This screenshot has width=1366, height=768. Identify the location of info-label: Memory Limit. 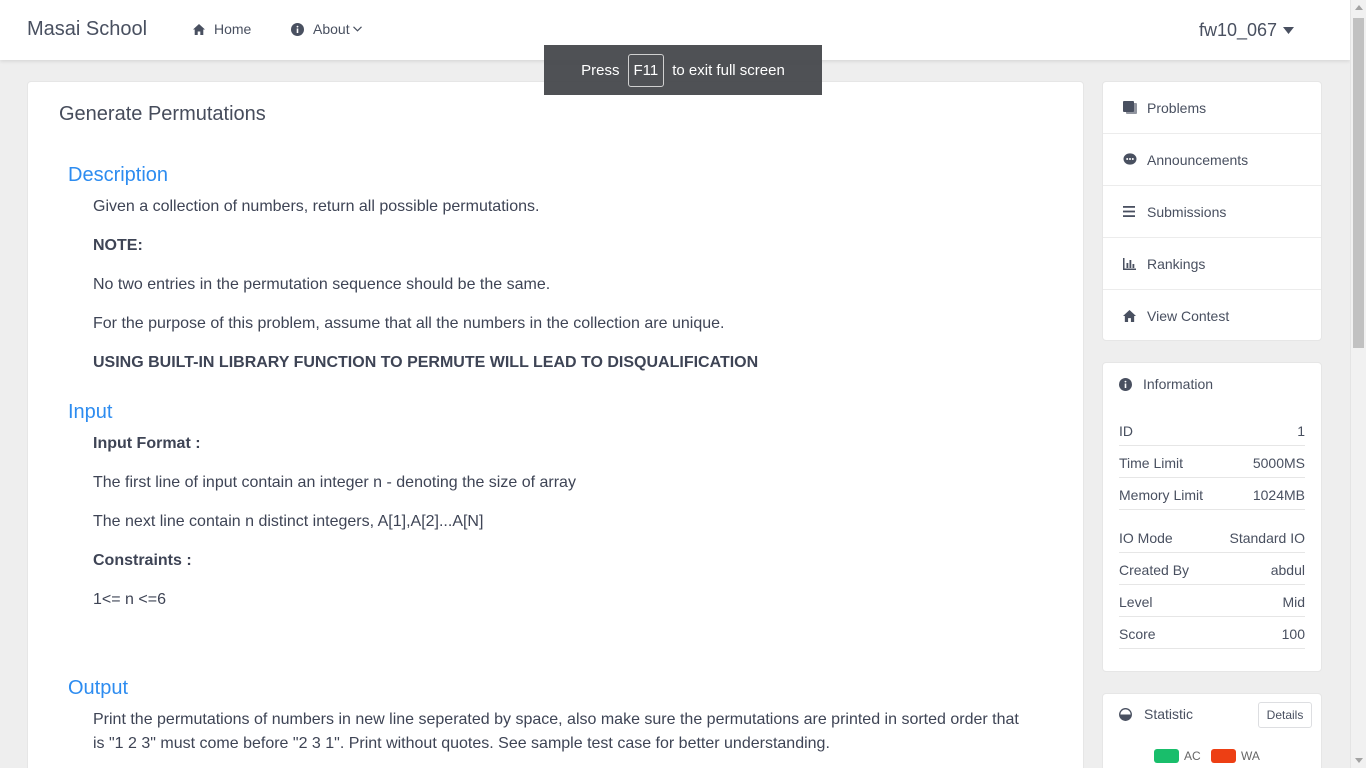
(1161, 494).